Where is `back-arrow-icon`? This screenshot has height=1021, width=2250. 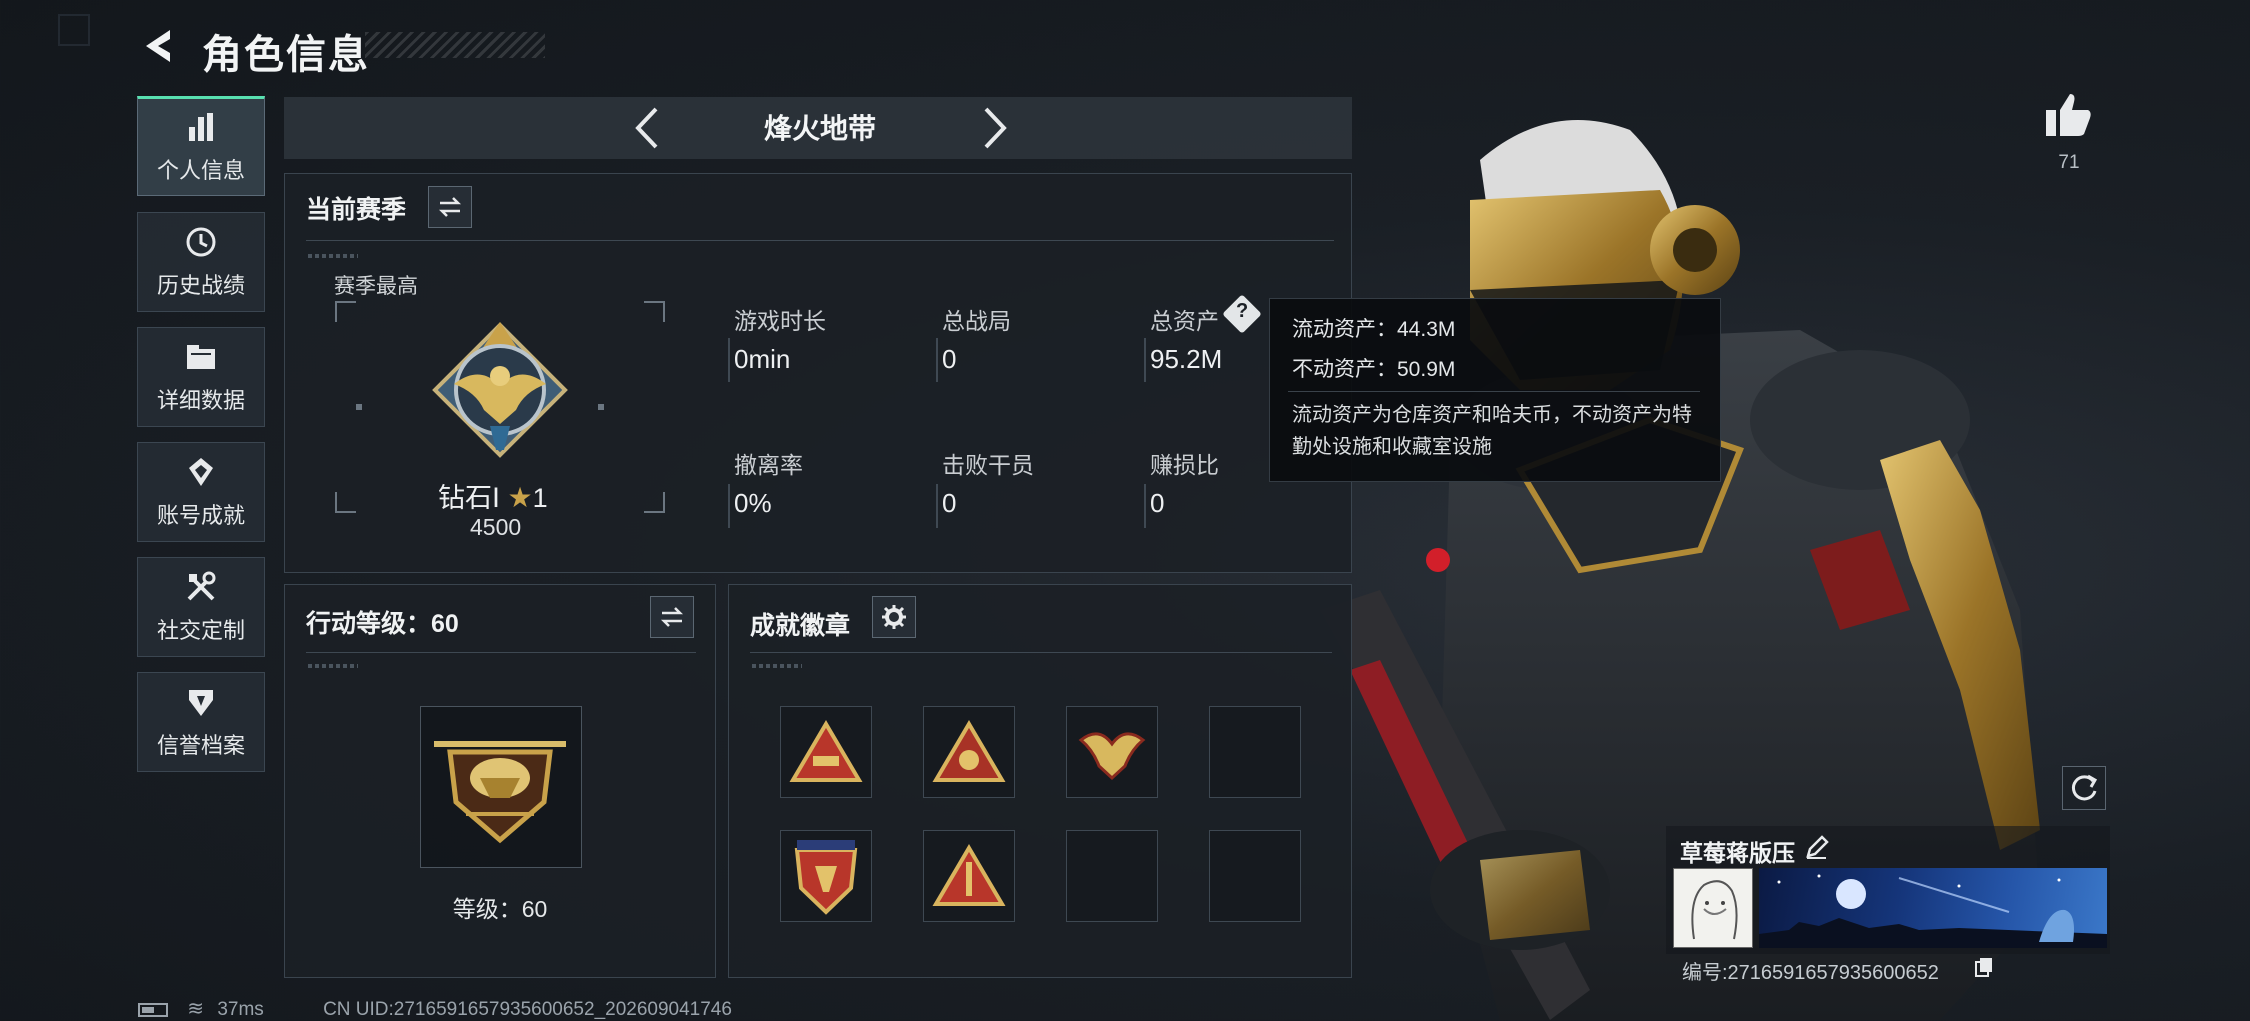
back-arrow-icon is located at coordinates (160, 46).